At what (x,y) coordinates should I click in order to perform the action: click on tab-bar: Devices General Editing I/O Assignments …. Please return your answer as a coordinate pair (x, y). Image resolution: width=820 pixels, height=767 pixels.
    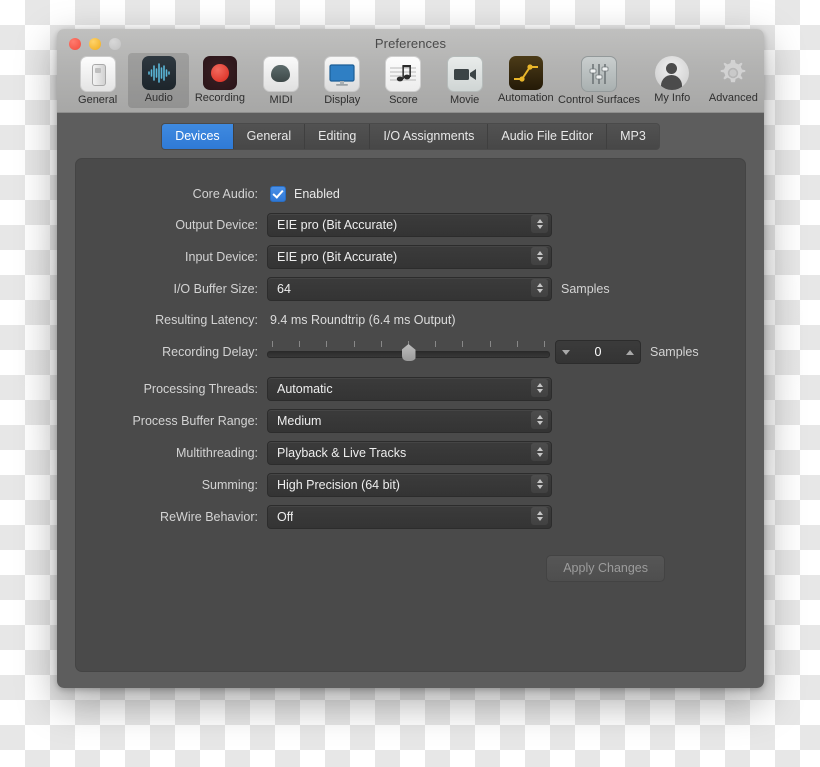
    Looking at the image, I should click on (410, 131).